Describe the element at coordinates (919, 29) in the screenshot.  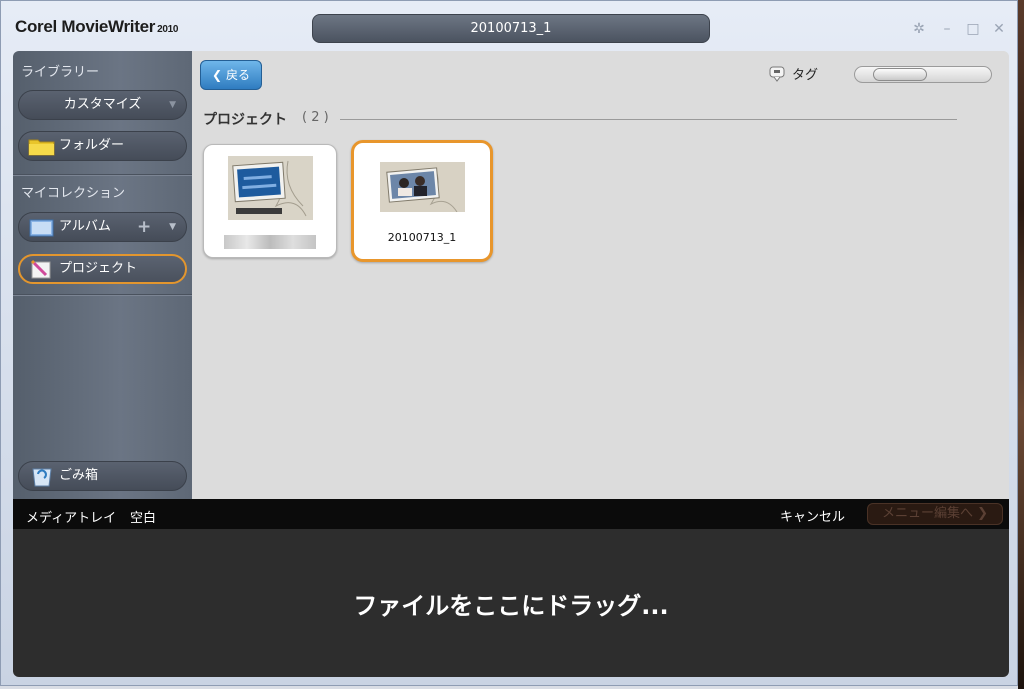
I see `settings-icon: ✲` at that location.